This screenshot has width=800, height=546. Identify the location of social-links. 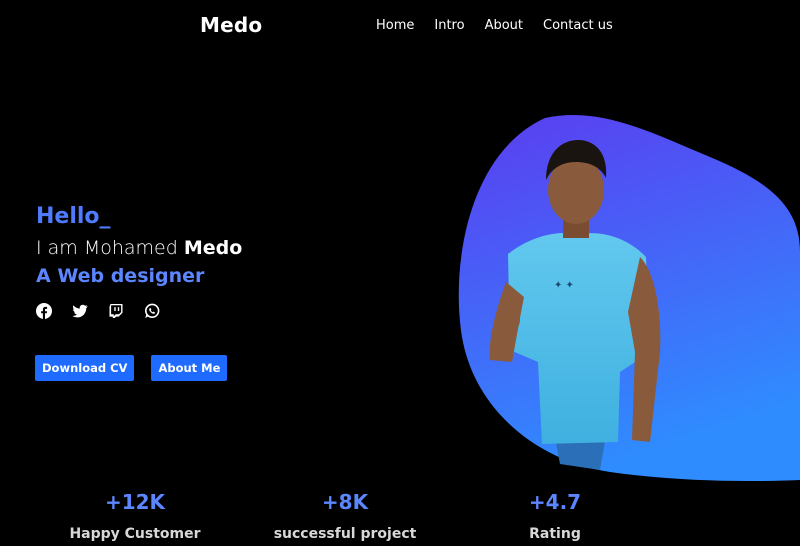
(98, 311).